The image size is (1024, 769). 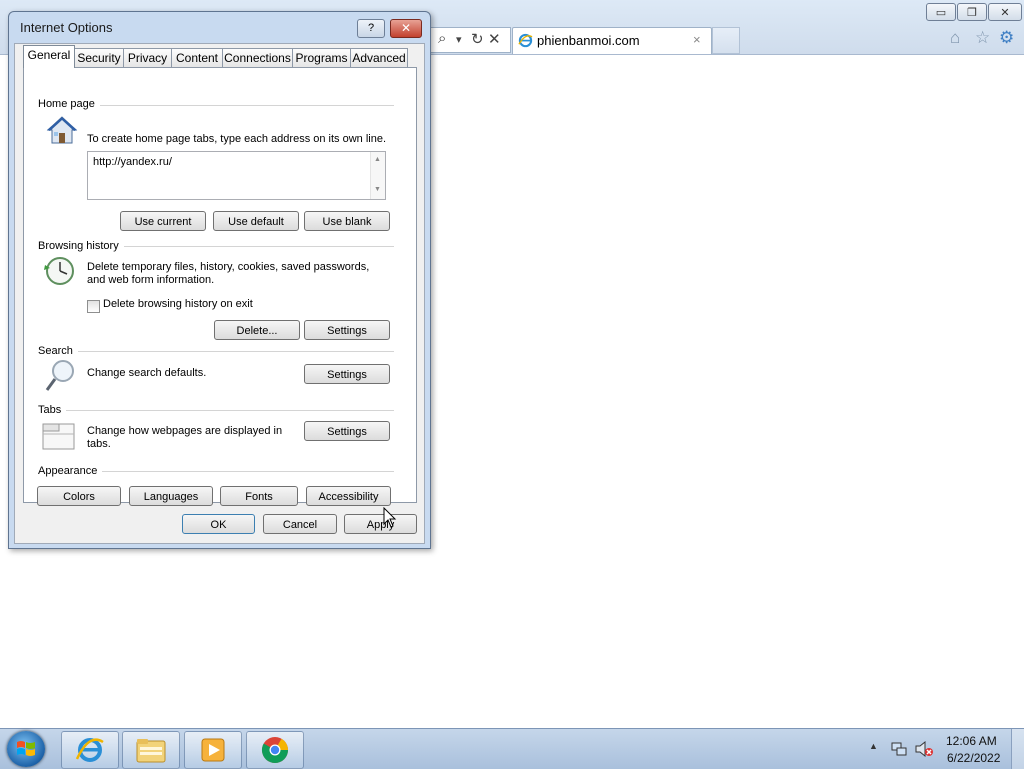 I want to click on search-title: Search, so click(x=58, y=351).